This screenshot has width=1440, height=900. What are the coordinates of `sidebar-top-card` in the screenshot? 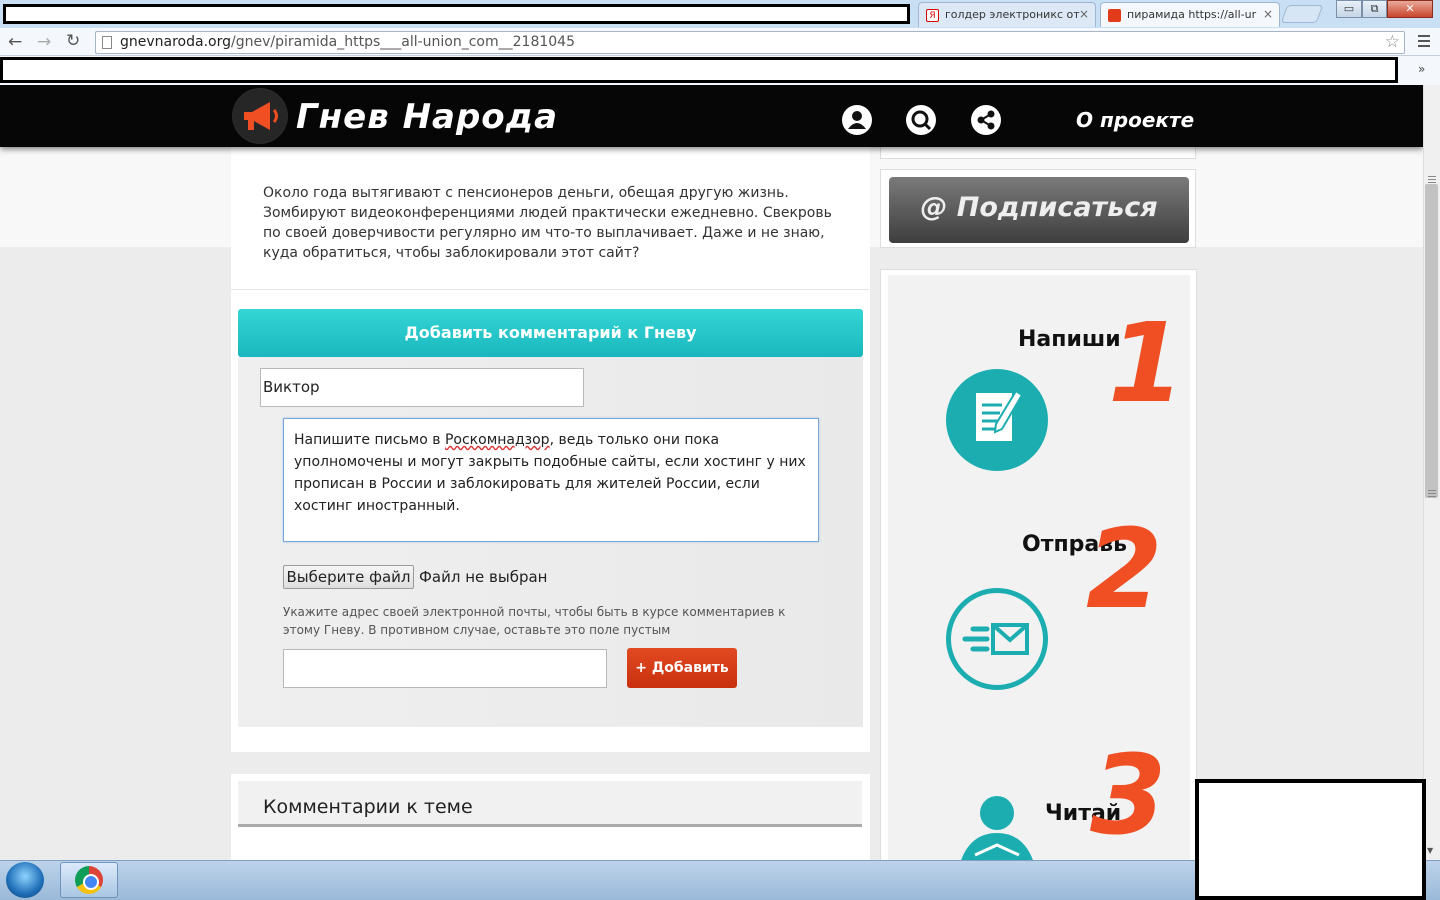 It's located at (1038, 153).